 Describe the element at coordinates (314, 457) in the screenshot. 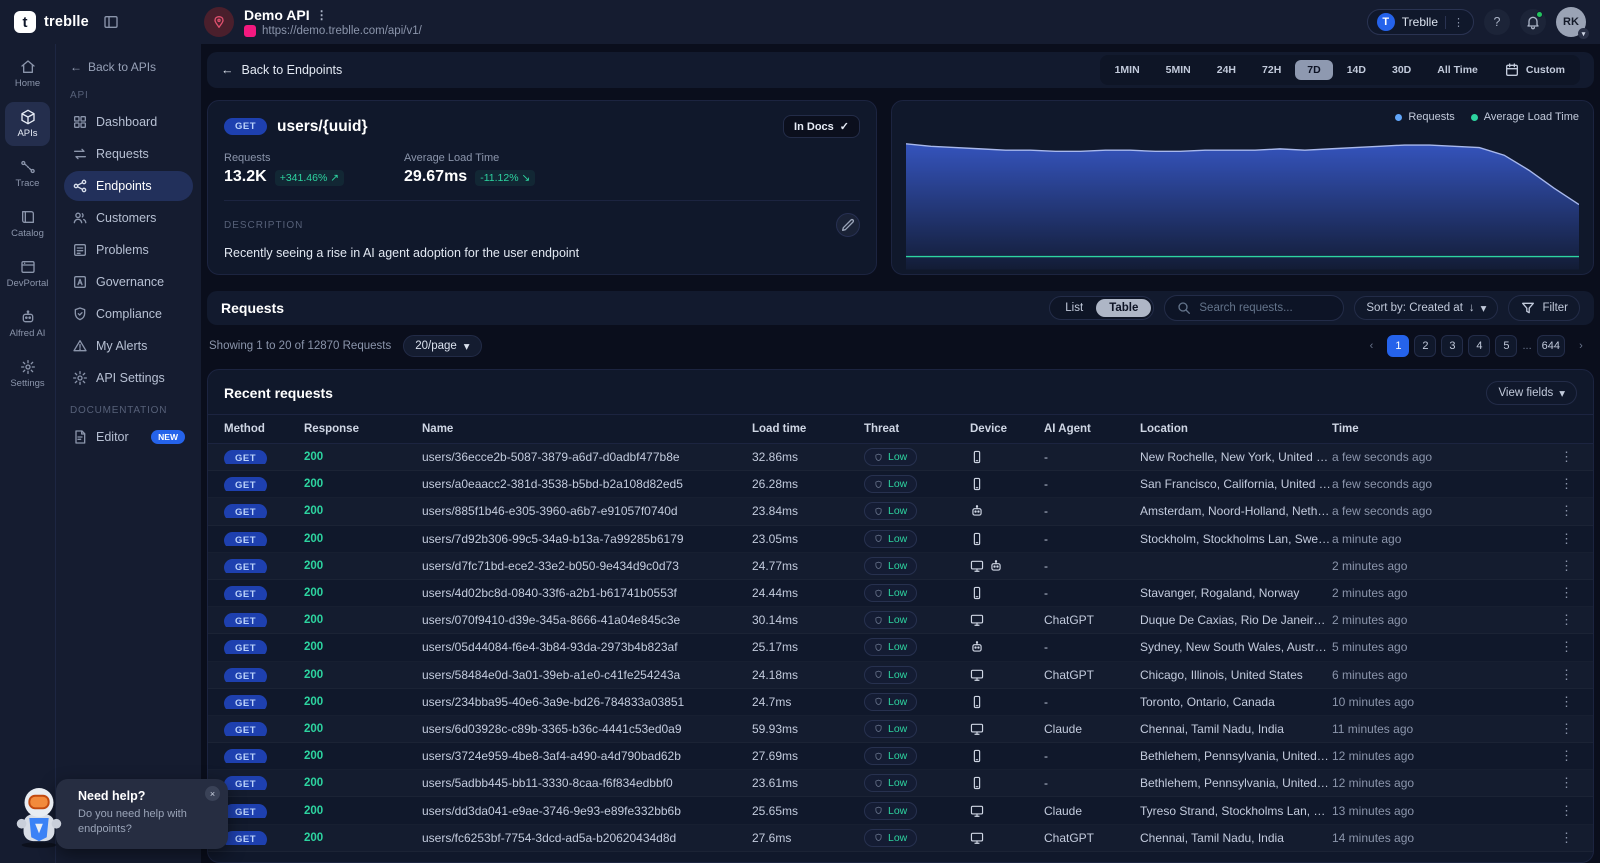

I see `response-code: 200` at that location.